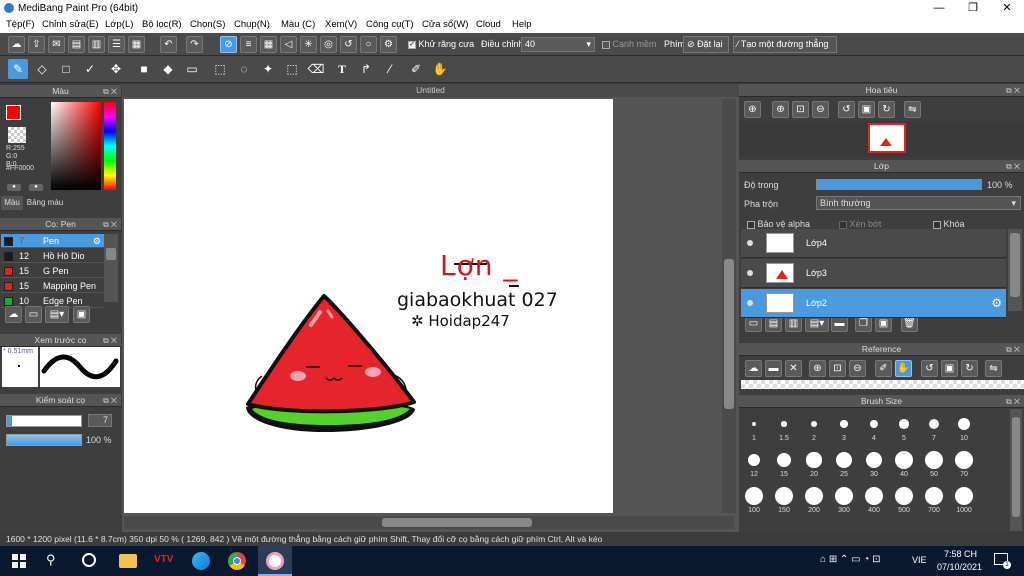 The width and height of the screenshot is (1024, 576). What do you see at coordinates (1007, 8) in the screenshot?
I see `close-button: ✕` at bounding box center [1007, 8].